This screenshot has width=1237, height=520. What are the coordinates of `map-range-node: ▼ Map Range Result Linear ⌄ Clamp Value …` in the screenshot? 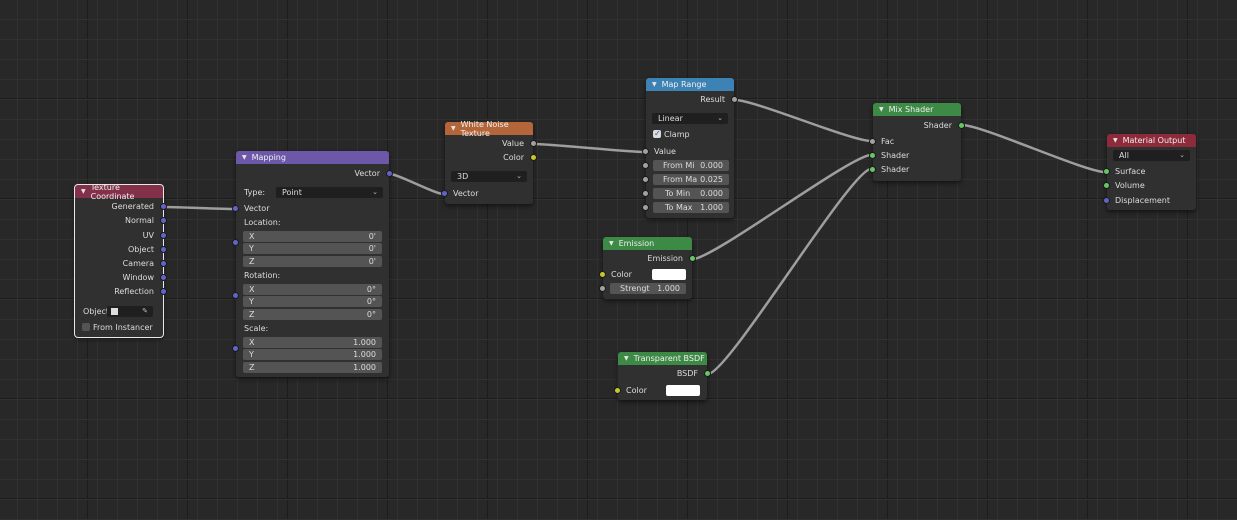 It's located at (690, 148).